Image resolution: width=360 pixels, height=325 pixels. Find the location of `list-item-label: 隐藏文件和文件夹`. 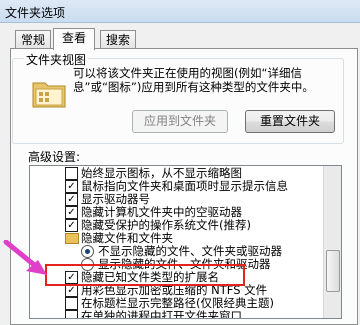

list-item-label: 隐藏文件和文件夹 is located at coordinates (127, 238).